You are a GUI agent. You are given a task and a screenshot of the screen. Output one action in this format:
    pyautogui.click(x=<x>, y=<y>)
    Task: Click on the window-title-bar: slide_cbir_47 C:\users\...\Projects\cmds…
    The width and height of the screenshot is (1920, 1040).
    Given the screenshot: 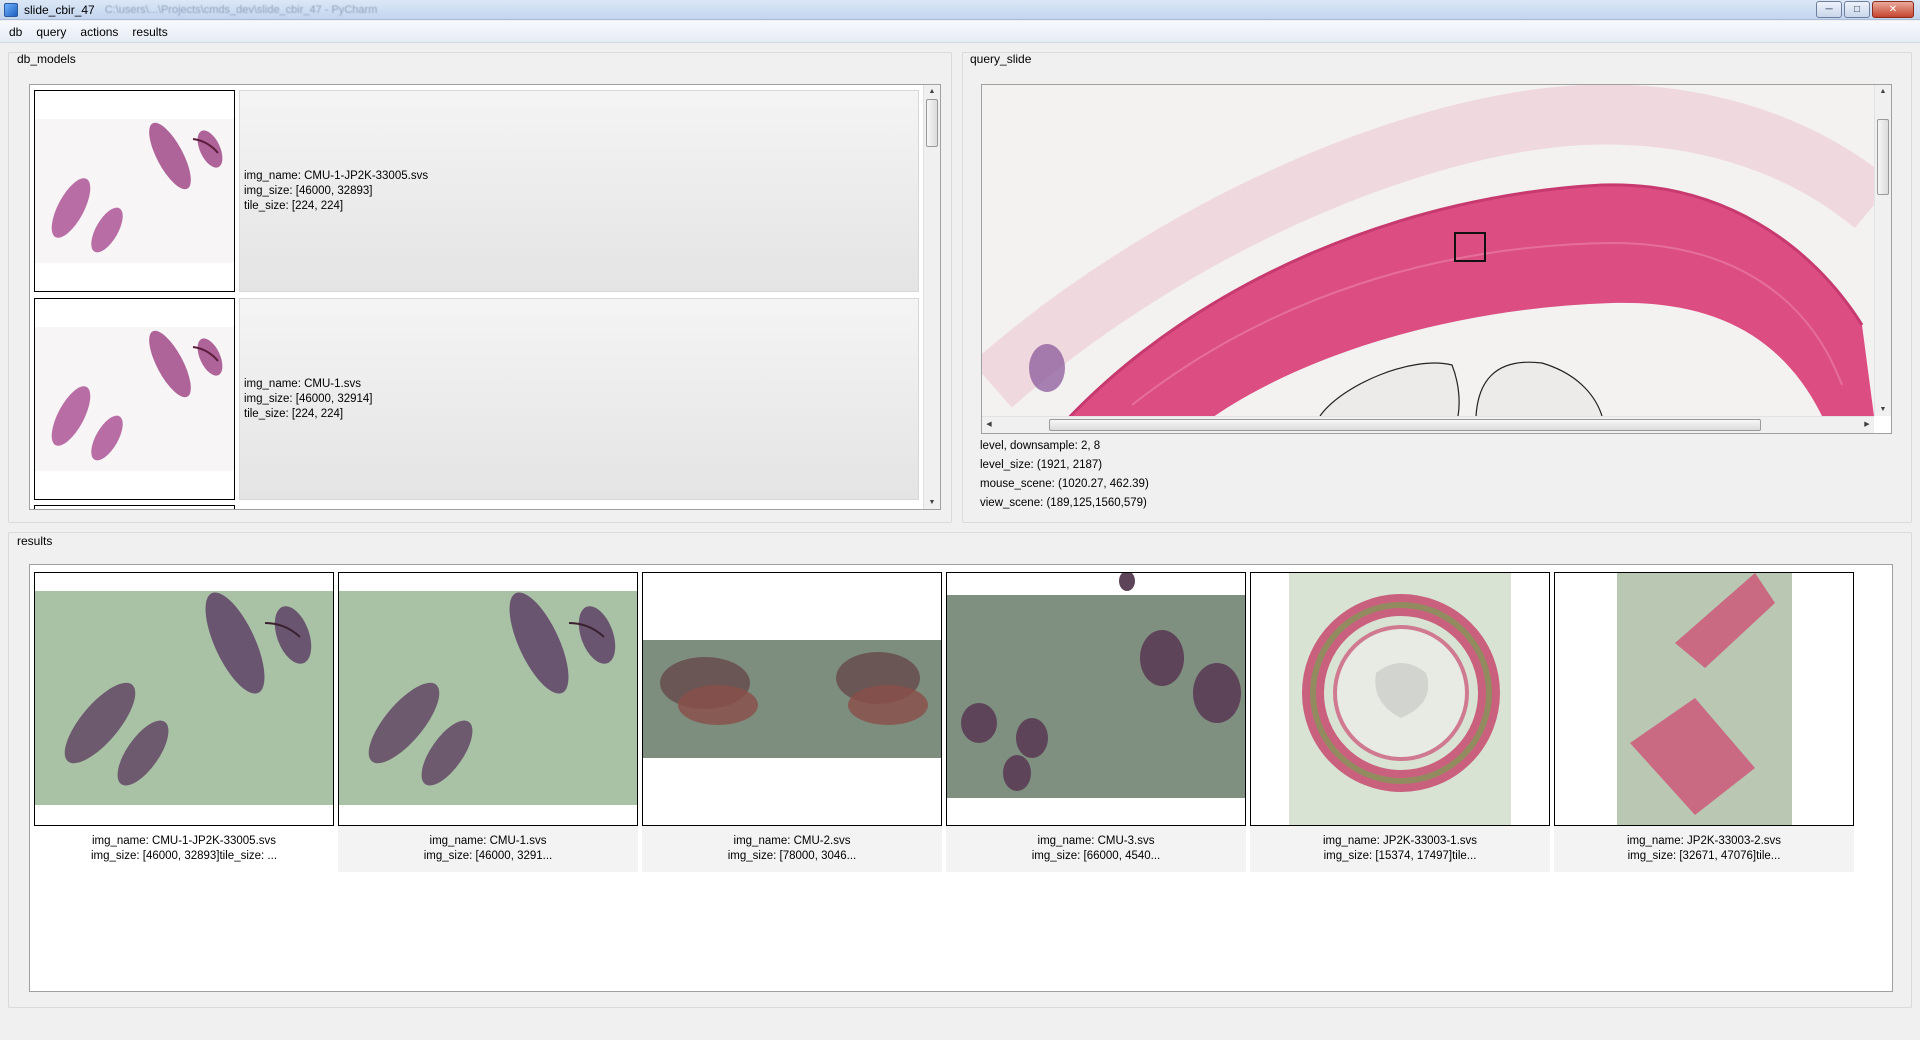 What is the action you would take?
    pyautogui.click(x=960, y=10)
    